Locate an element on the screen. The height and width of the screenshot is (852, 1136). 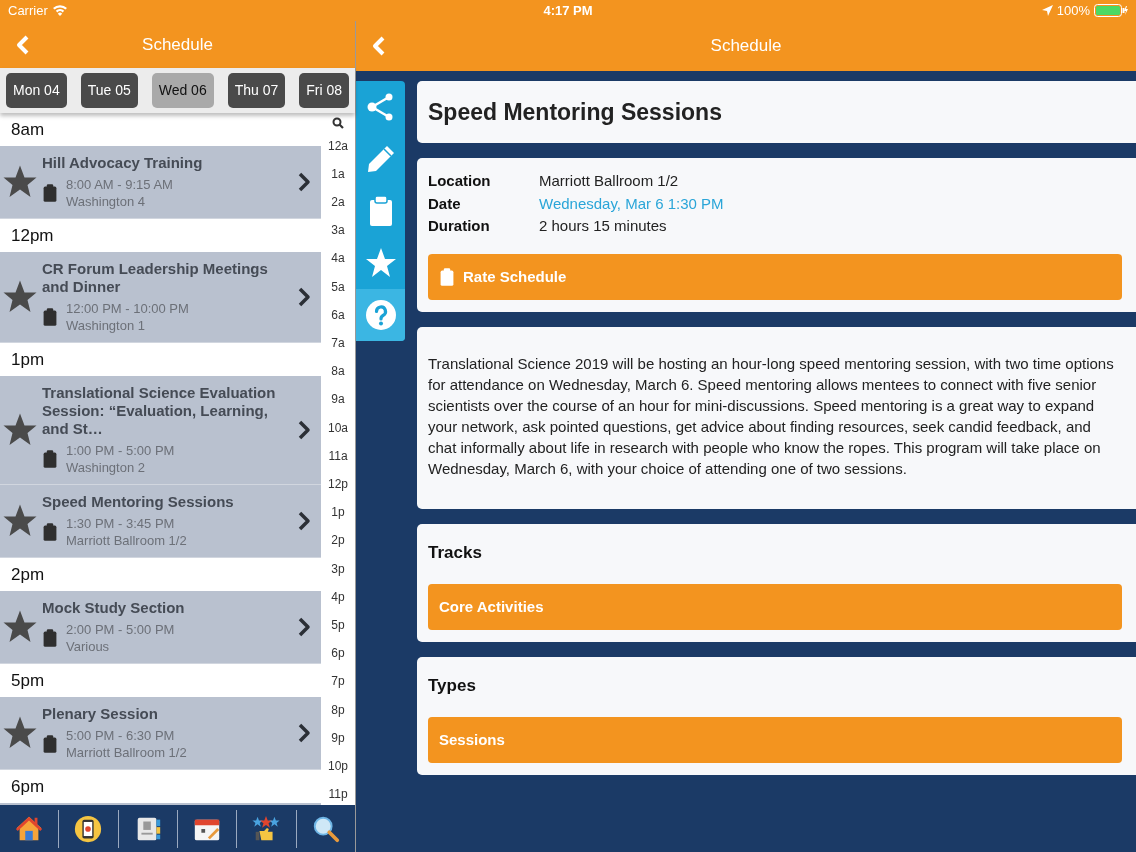
index-letter: 7a is located at coordinates (338, 342).